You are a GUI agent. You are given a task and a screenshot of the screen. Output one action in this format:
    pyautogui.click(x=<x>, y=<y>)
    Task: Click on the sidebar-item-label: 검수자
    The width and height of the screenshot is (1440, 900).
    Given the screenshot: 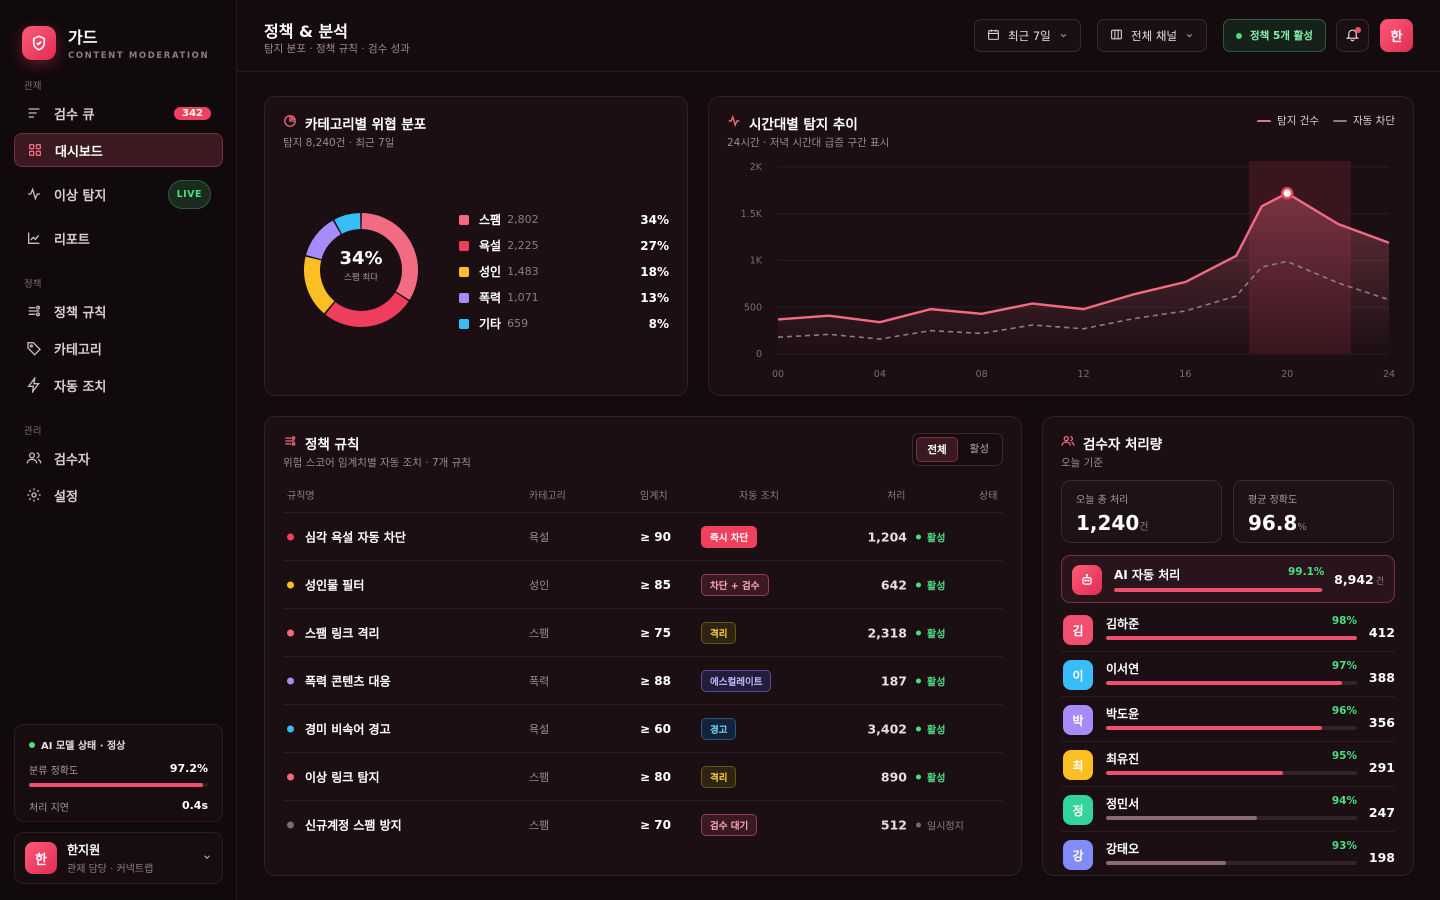 What is the action you would take?
    pyautogui.click(x=72, y=460)
    